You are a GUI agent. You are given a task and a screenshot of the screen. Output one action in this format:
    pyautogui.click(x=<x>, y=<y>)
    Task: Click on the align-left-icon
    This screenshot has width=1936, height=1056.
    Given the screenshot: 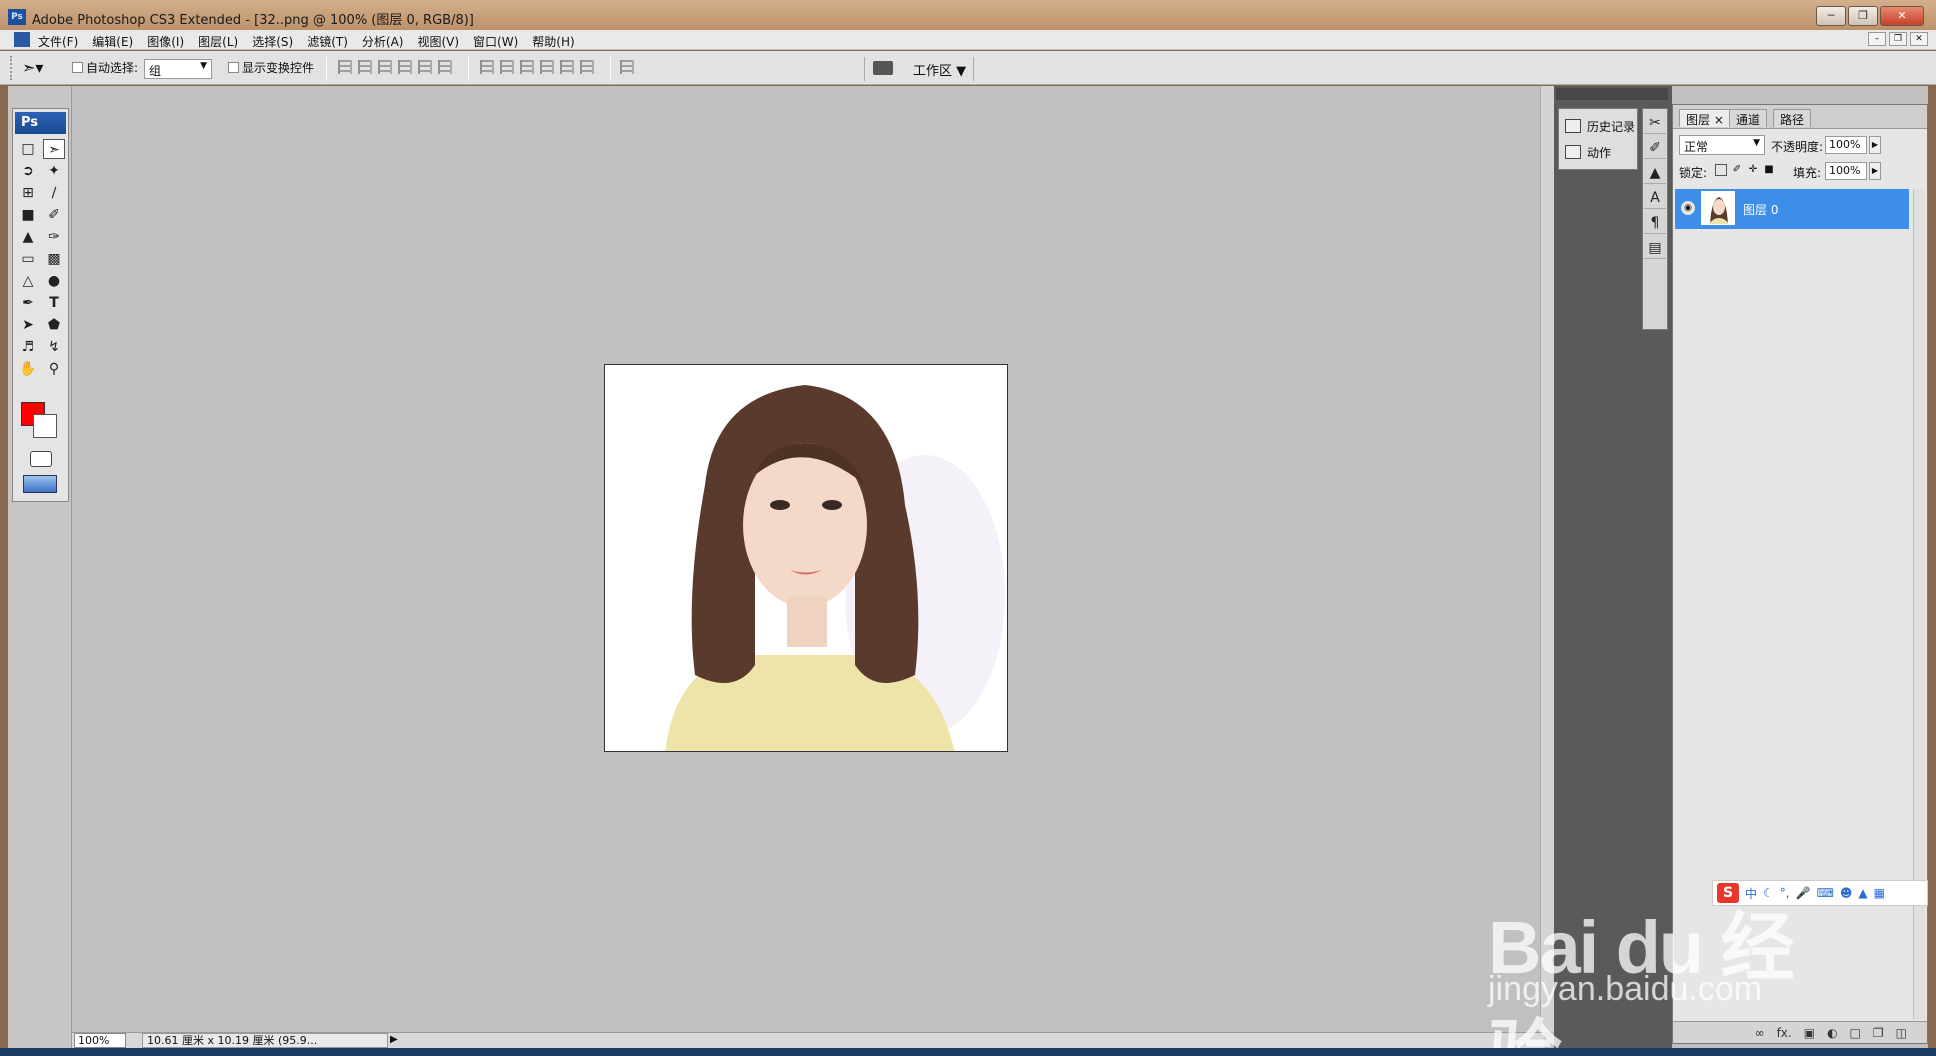 What is the action you would take?
    pyautogui.click(x=405, y=67)
    